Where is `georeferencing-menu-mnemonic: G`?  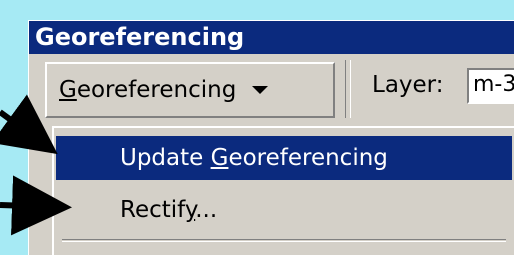
georeferencing-menu-mnemonic: G is located at coordinates (68, 90).